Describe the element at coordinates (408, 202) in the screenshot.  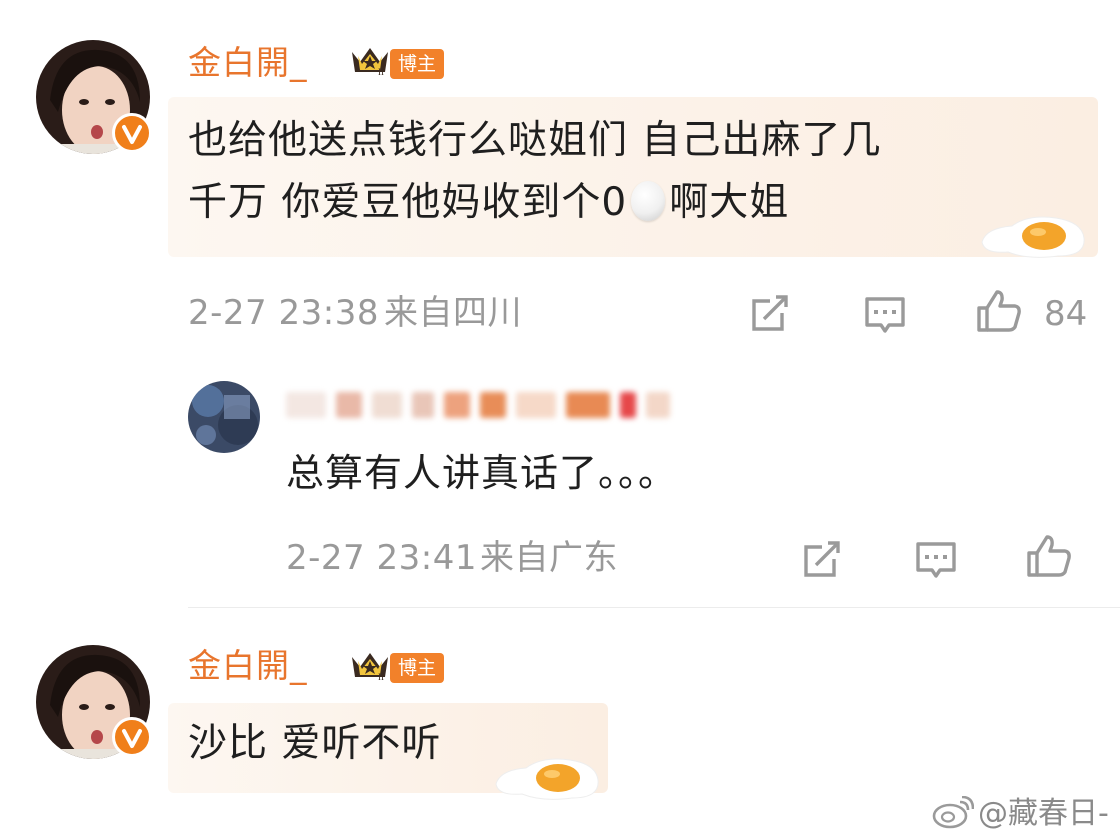
I see `comment-text-line2-part1: 千万 你爱豆他妈收到个0` at that location.